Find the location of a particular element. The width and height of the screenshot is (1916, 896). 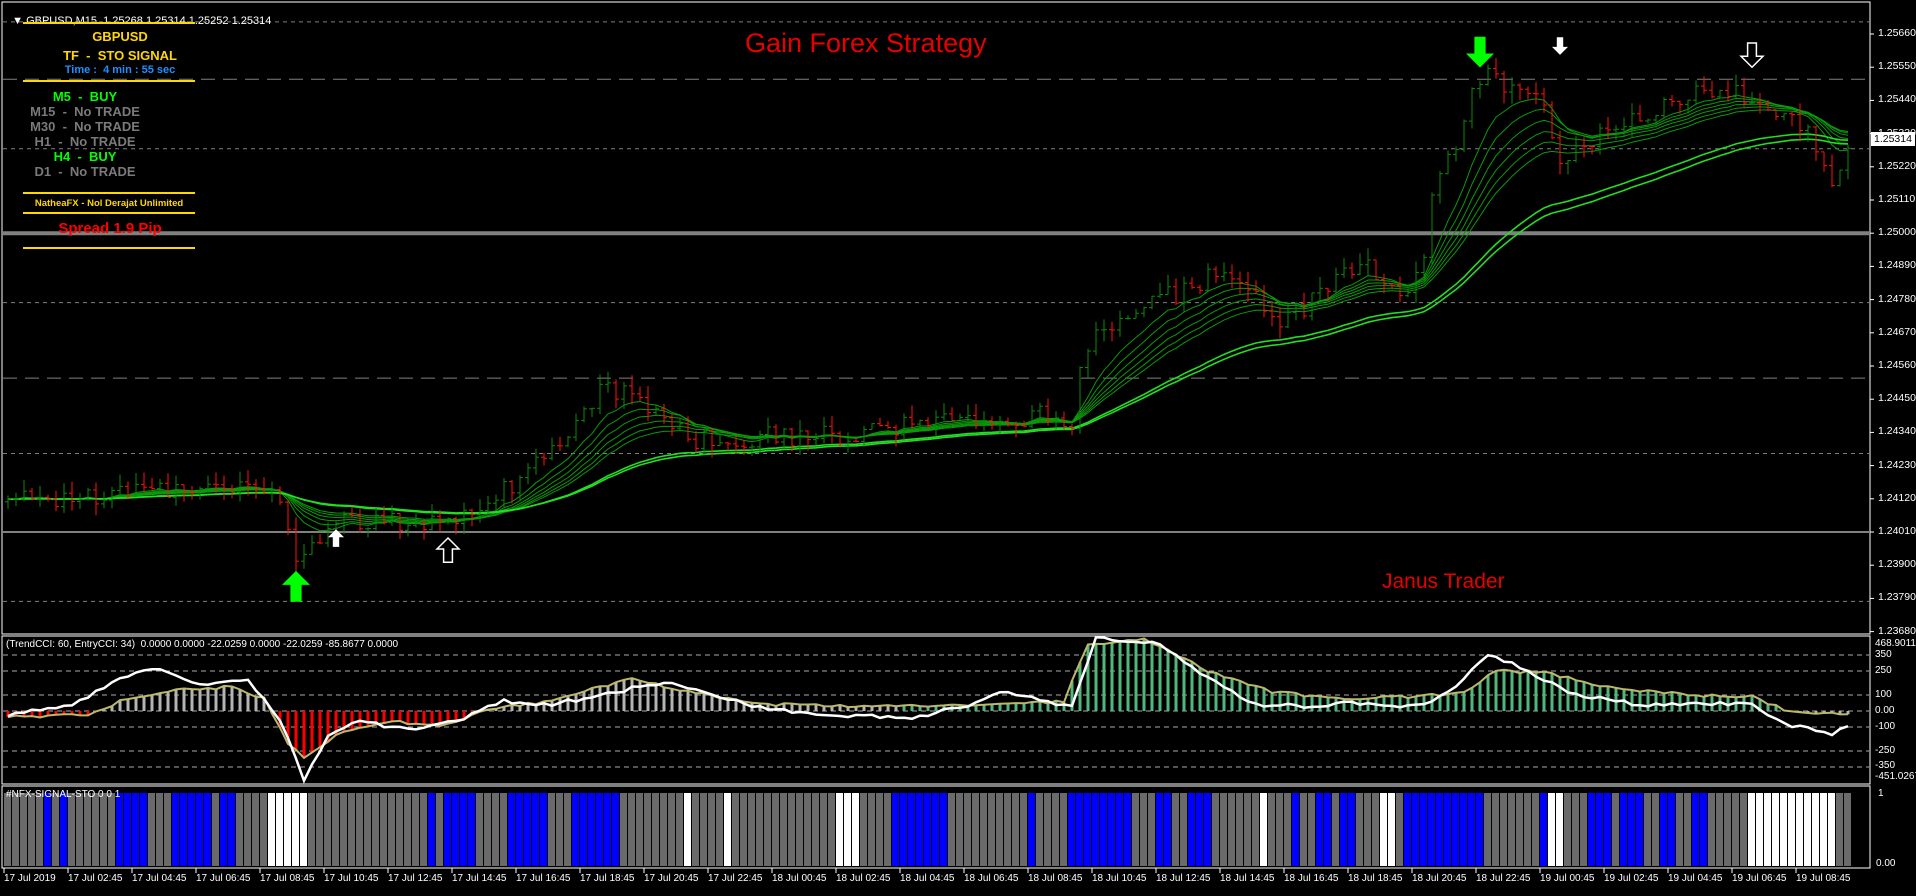

brand-text: NatheaFX - Nol Derajat Unlimited is located at coordinates (109, 203).